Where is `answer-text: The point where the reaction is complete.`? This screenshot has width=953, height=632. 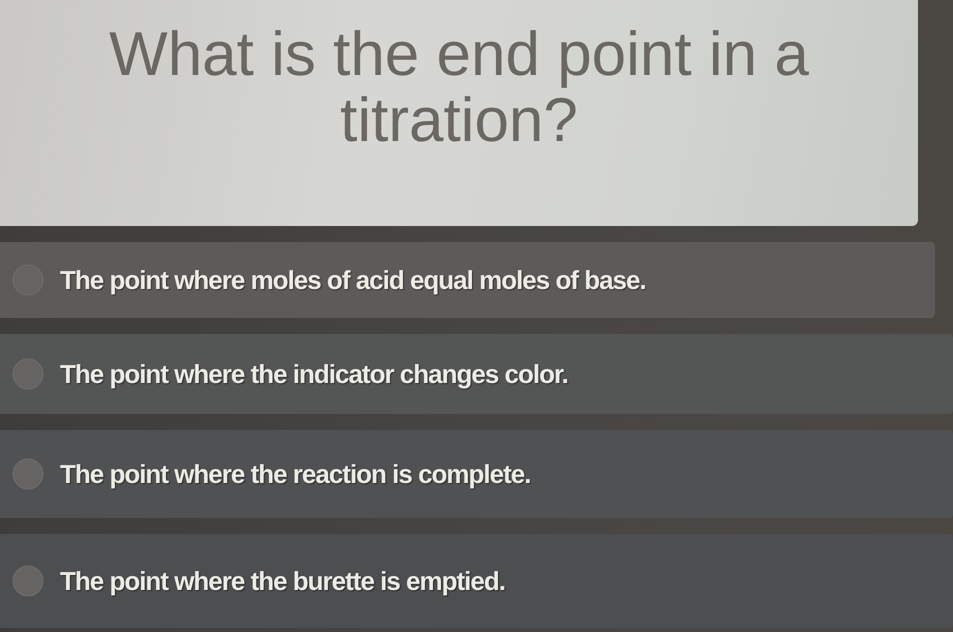 answer-text: The point where the reaction is complete. is located at coordinates (295, 474).